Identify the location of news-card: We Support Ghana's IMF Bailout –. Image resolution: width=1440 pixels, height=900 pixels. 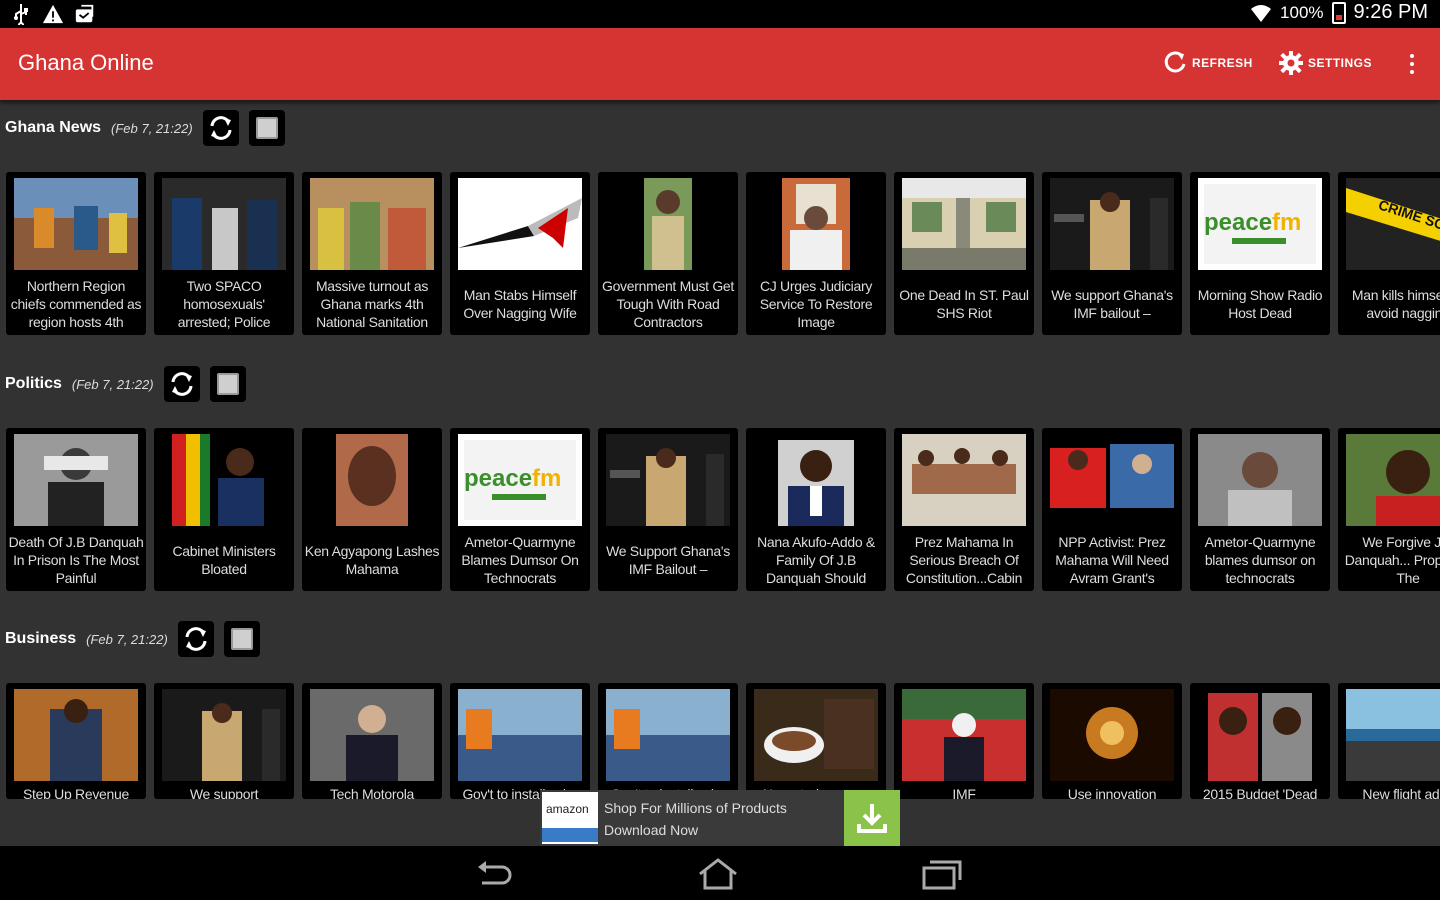
(668, 509).